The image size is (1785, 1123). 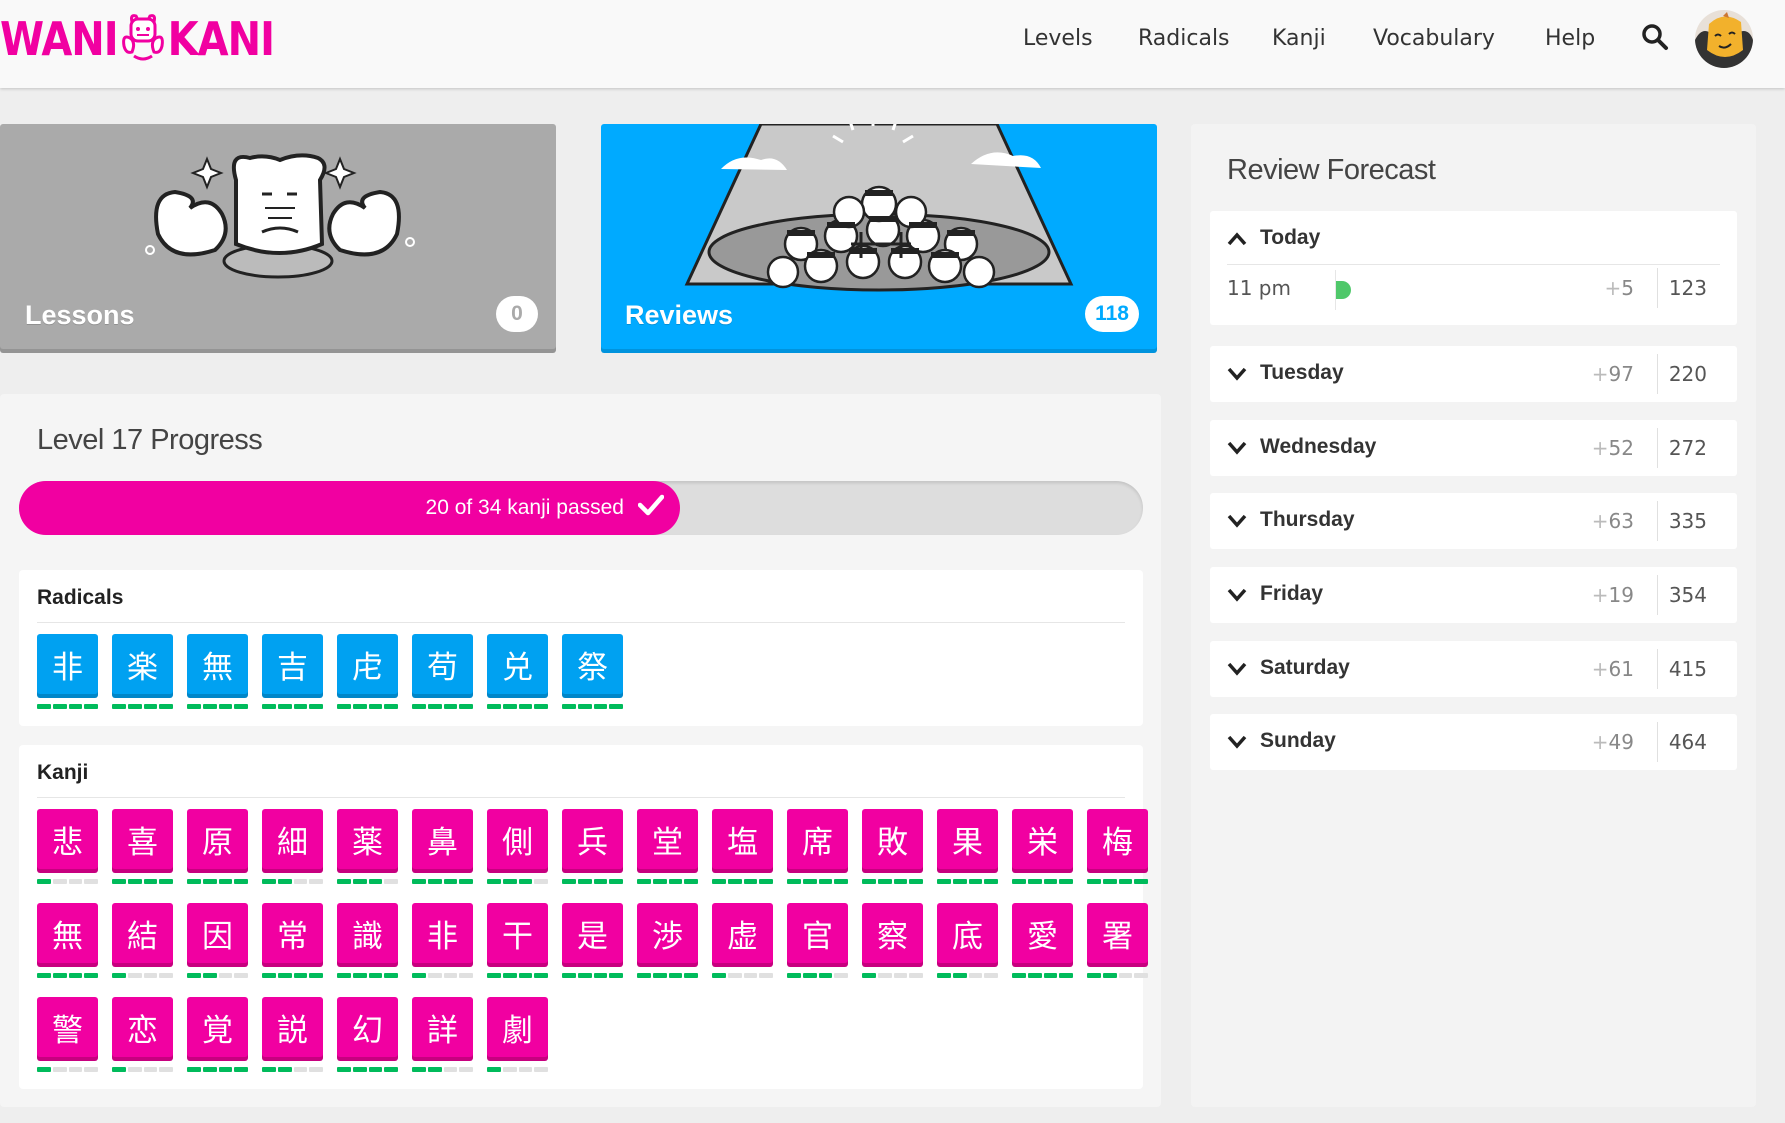 What do you see at coordinates (142, 933) in the screenshot?
I see `kanji-tile: 結` at bounding box center [142, 933].